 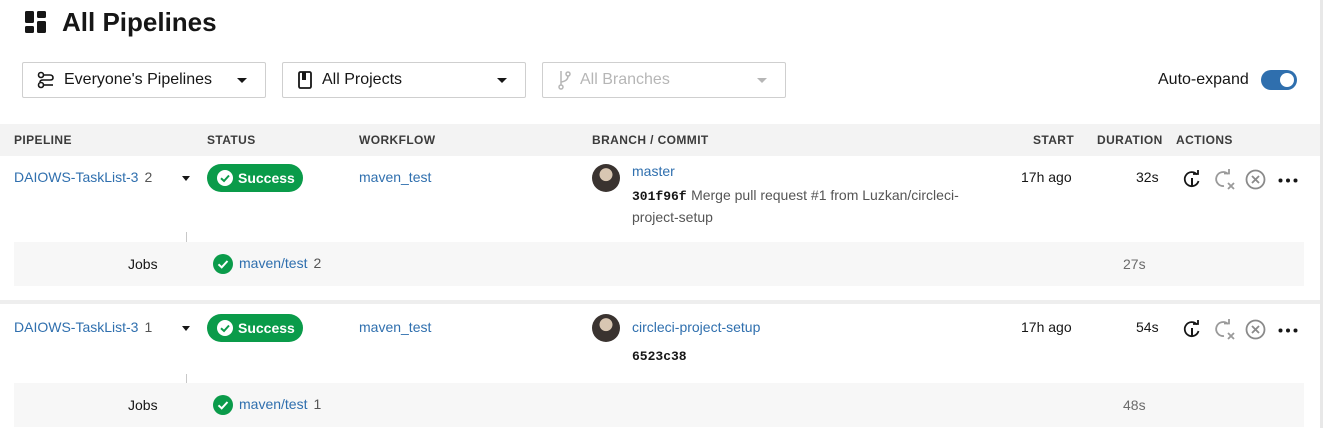 What do you see at coordinates (43, 140) in the screenshot?
I see `column-header-pipeline: PIPELINE` at bounding box center [43, 140].